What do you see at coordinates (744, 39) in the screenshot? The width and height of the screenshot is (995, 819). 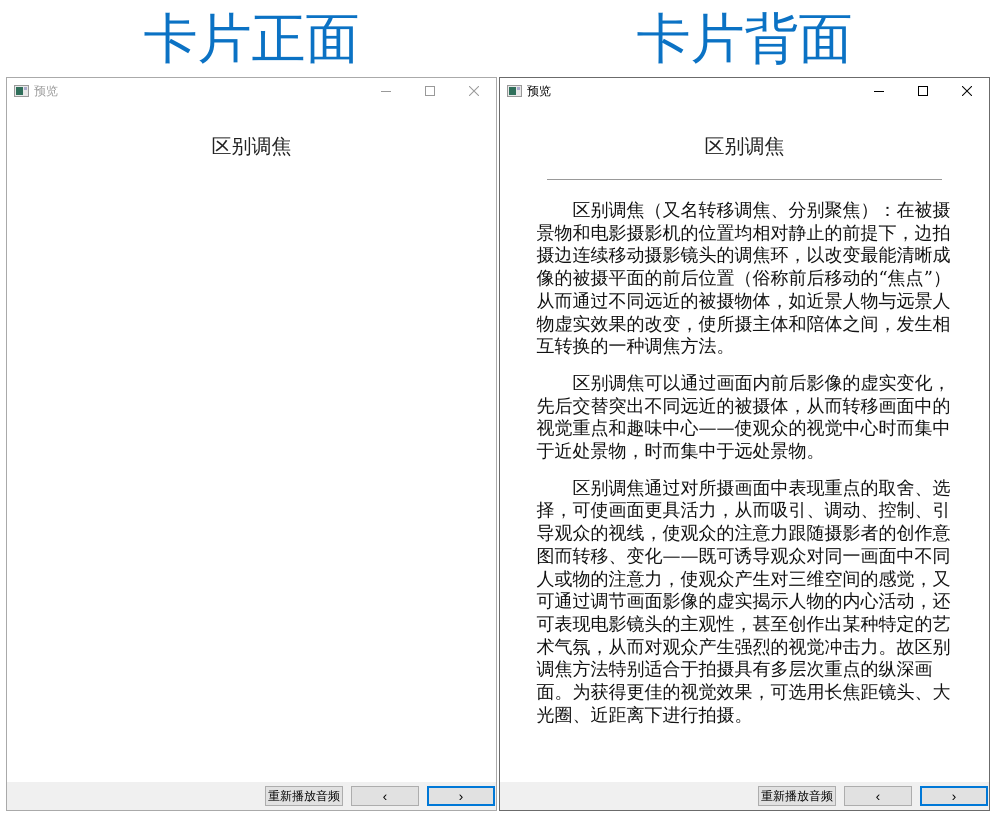 I see `side-caption: 卡片背面` at bounding box center [744, 39].